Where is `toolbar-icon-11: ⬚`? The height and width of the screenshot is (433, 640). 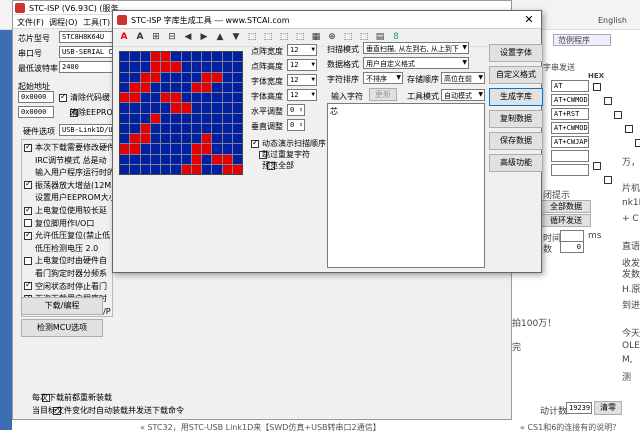 toolbar-icon-11: ⬚ is located at coordinates (300, 37).